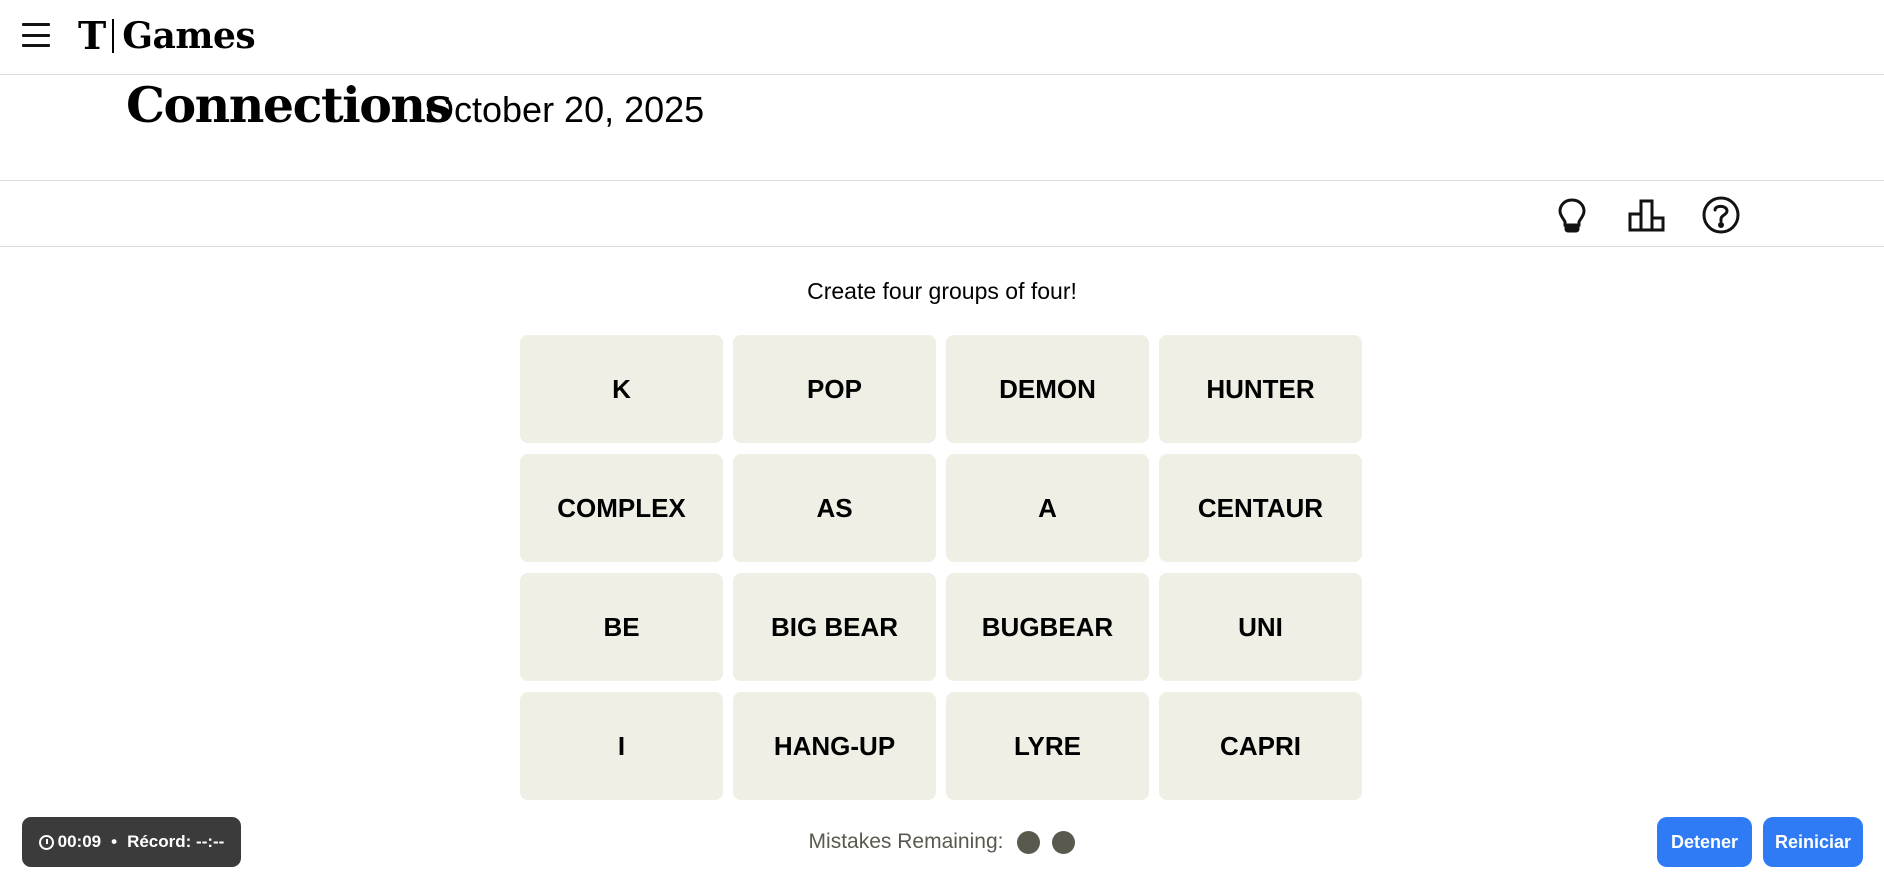  I want to click on word-tile: COMPLEX, so click(621, 508).